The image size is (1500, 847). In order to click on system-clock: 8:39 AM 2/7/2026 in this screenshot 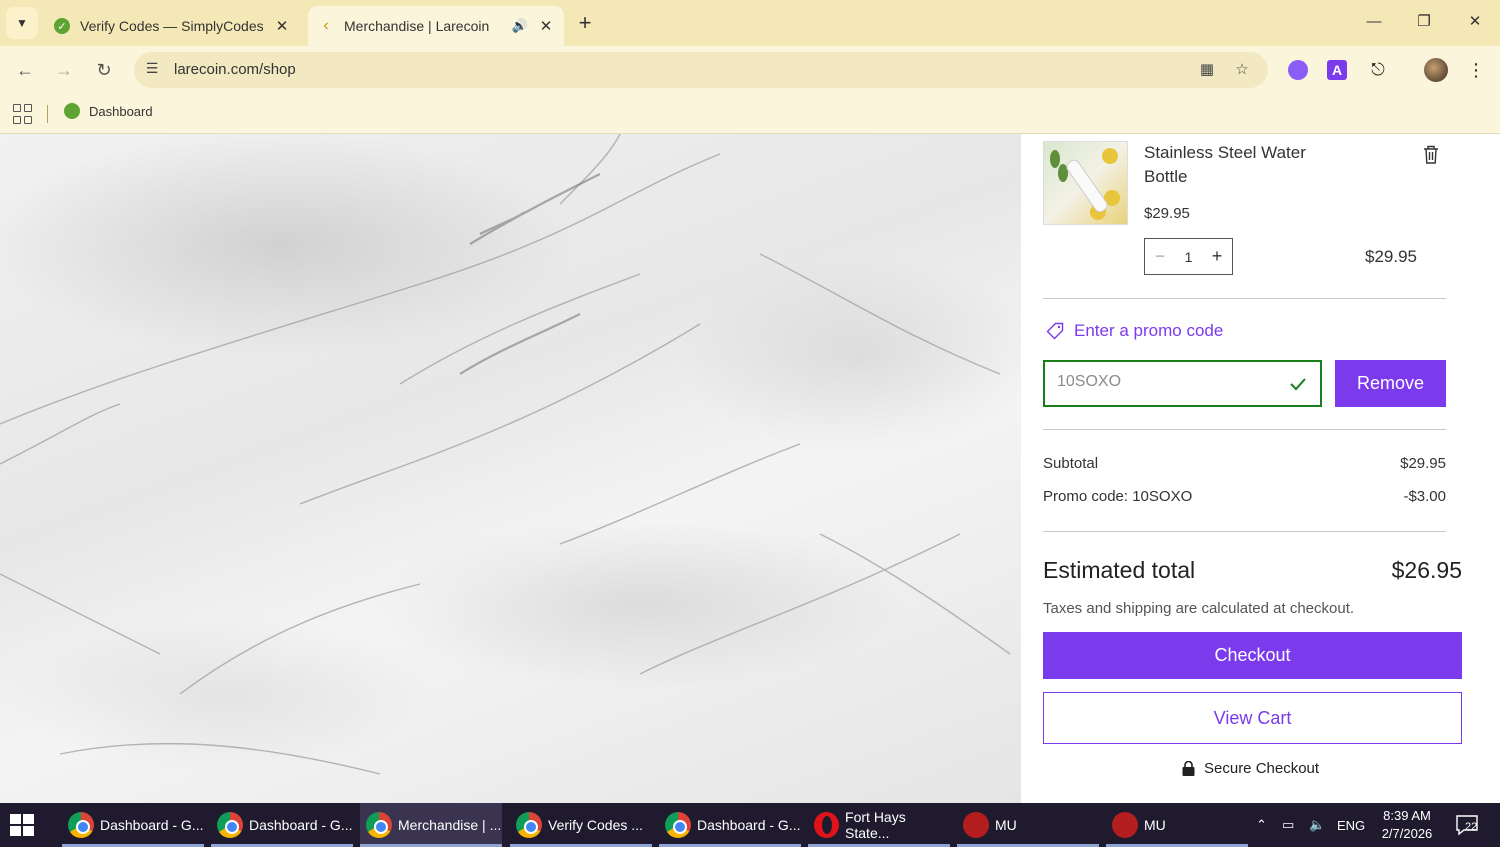, I will do `click(1407, 825)`.